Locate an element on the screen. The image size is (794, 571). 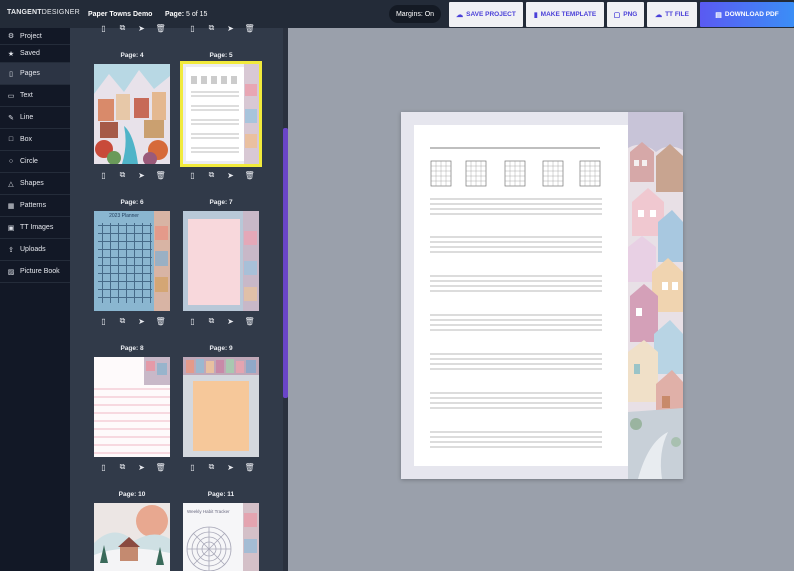
decorative-houses-strip is located at coordinates (655, 295).